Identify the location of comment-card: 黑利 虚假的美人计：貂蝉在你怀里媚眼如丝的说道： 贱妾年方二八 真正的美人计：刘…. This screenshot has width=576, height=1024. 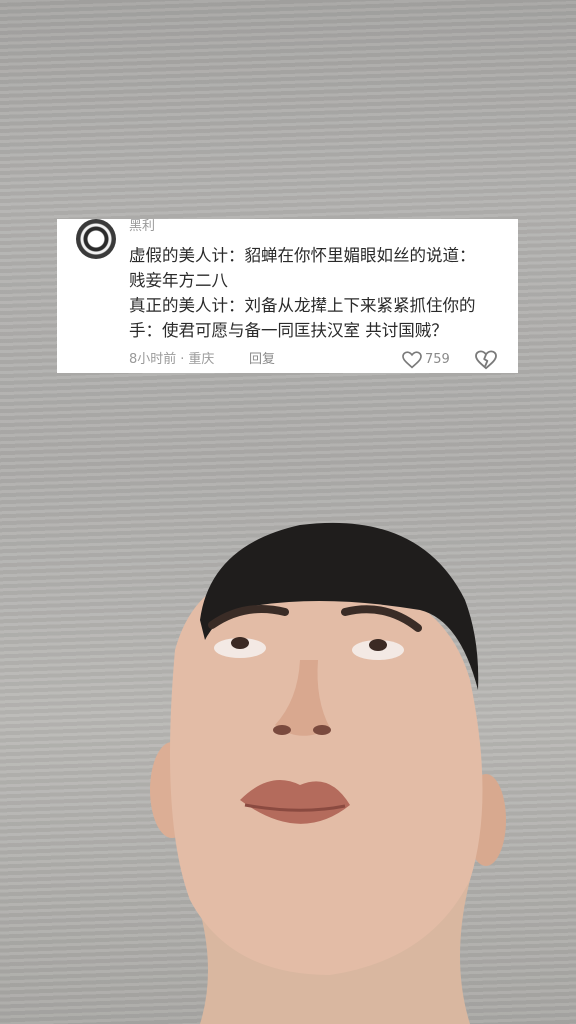
(287, 296).